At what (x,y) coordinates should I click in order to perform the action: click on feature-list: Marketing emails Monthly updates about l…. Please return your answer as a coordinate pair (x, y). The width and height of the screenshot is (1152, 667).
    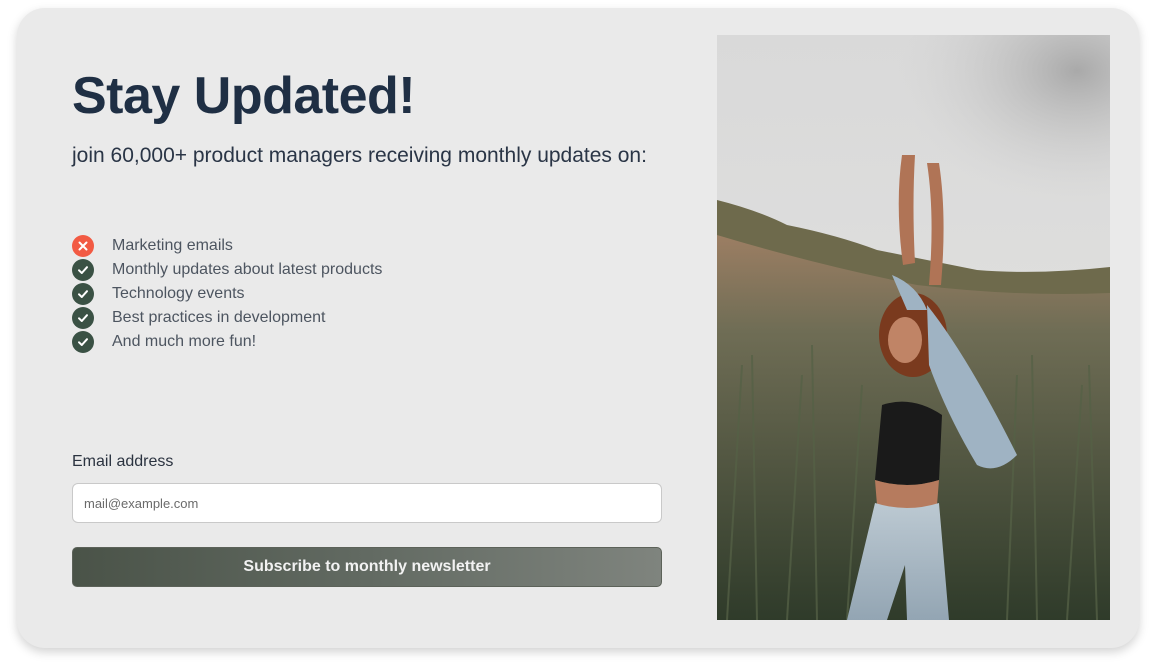
    Looking at the image, I should click on (227, 294).